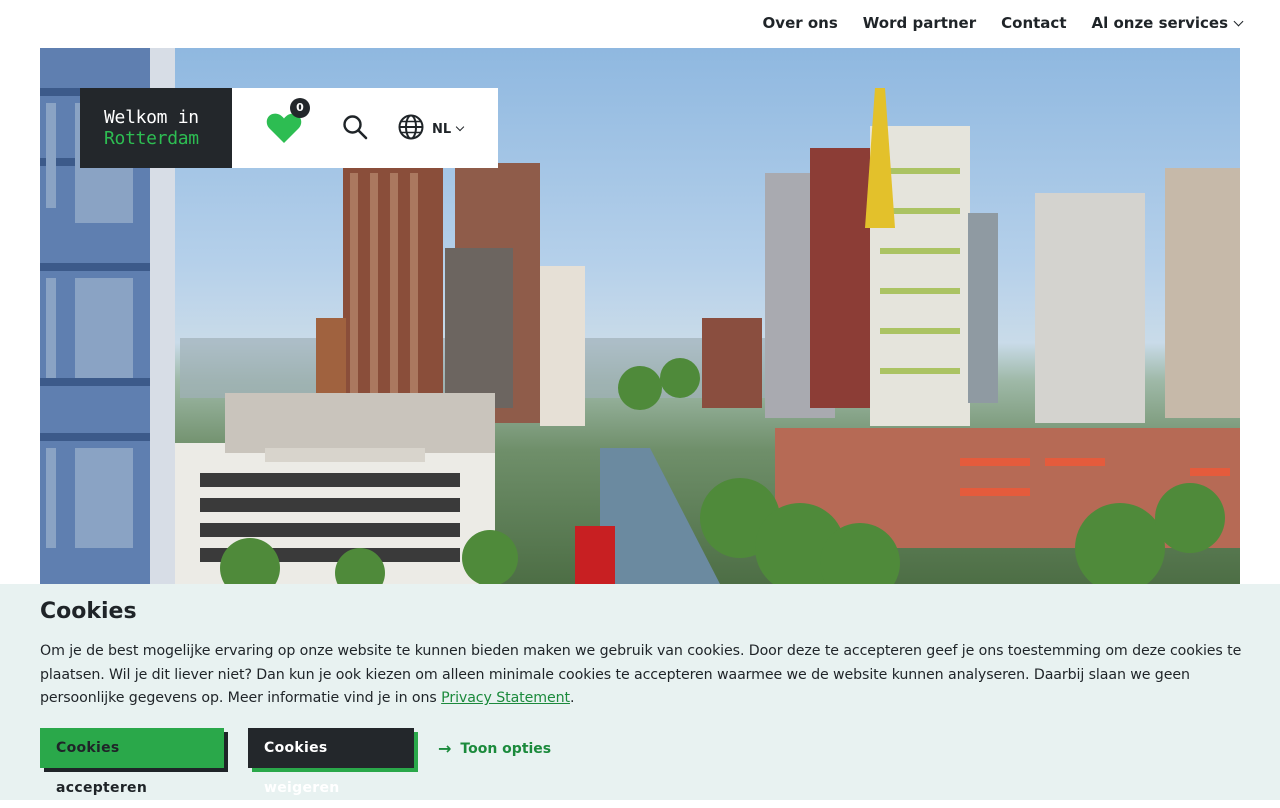 This screenshot has width=1280, height=808. I want to click on site-header-card: Welkom in Rotterdam 0 NL, so click(289, 128).